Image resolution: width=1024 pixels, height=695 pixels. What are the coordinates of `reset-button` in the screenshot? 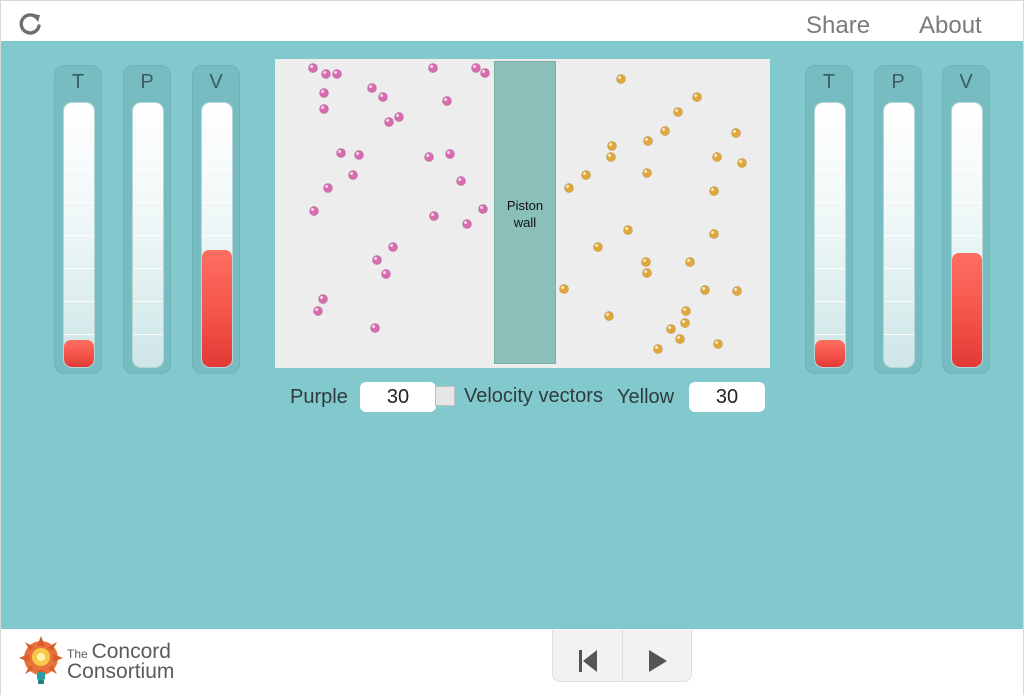 It's located at (588, 656).